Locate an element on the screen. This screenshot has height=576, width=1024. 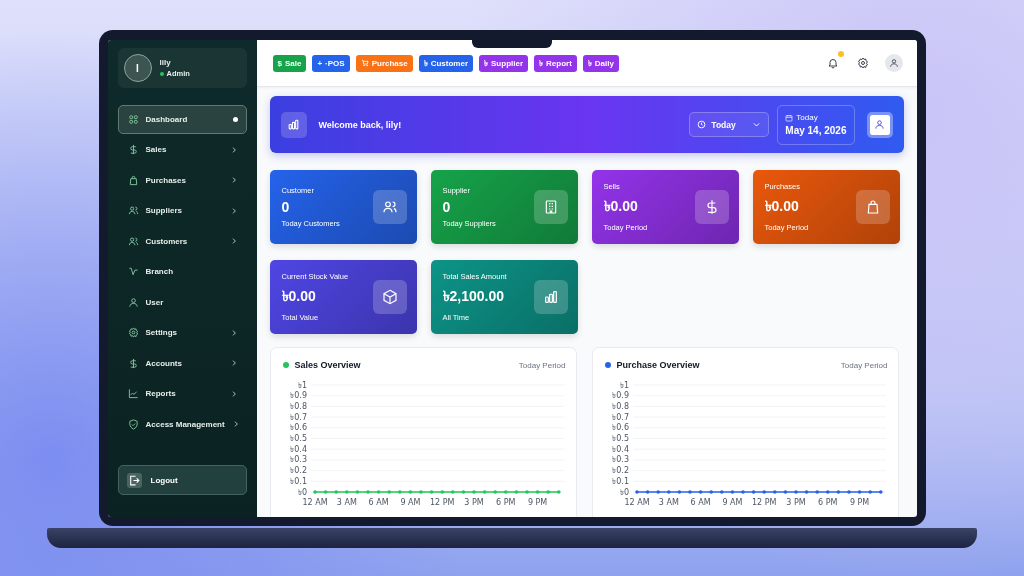
quick-action-button: + ·POS is located at coordinates (331, 63).